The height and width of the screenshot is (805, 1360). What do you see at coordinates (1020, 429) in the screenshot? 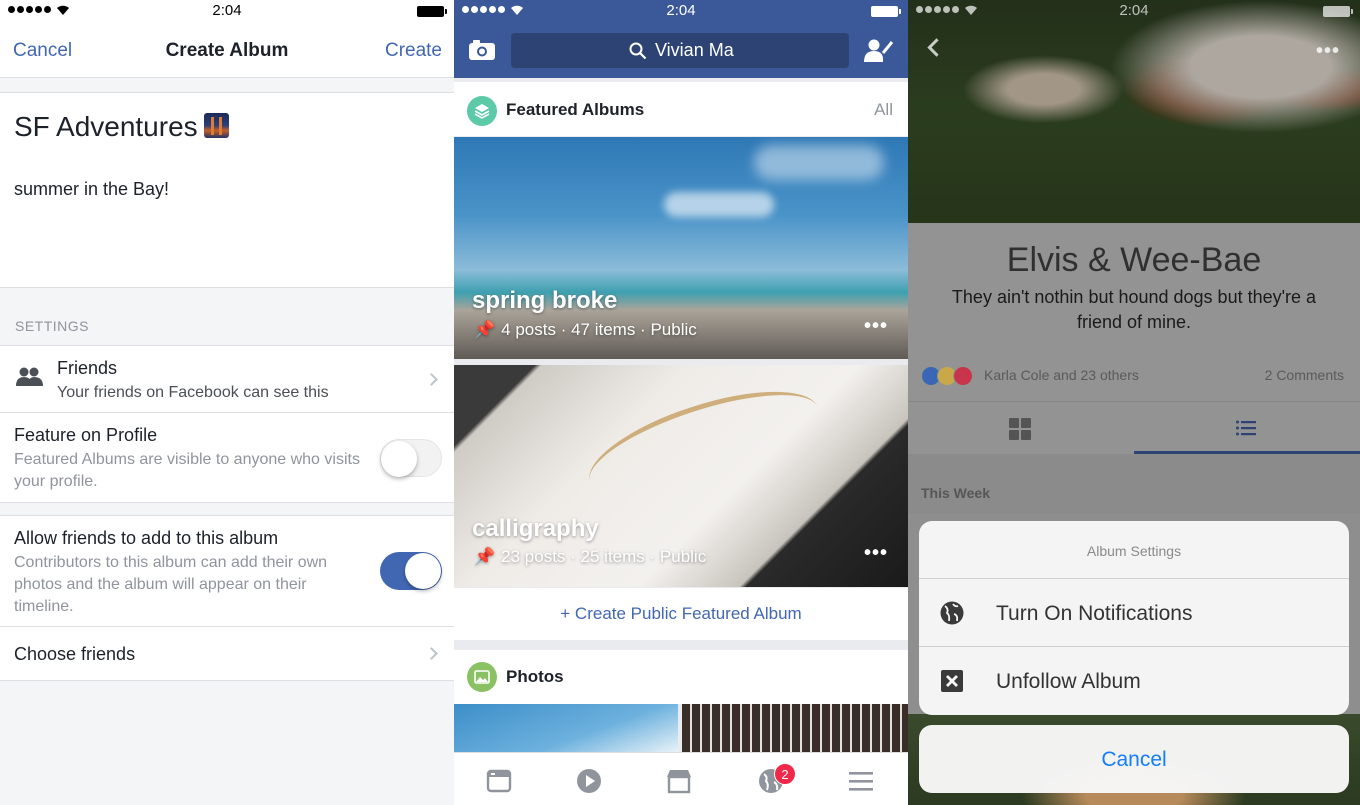
I see `grid-view-icon` at bounding box center [1020, 429].